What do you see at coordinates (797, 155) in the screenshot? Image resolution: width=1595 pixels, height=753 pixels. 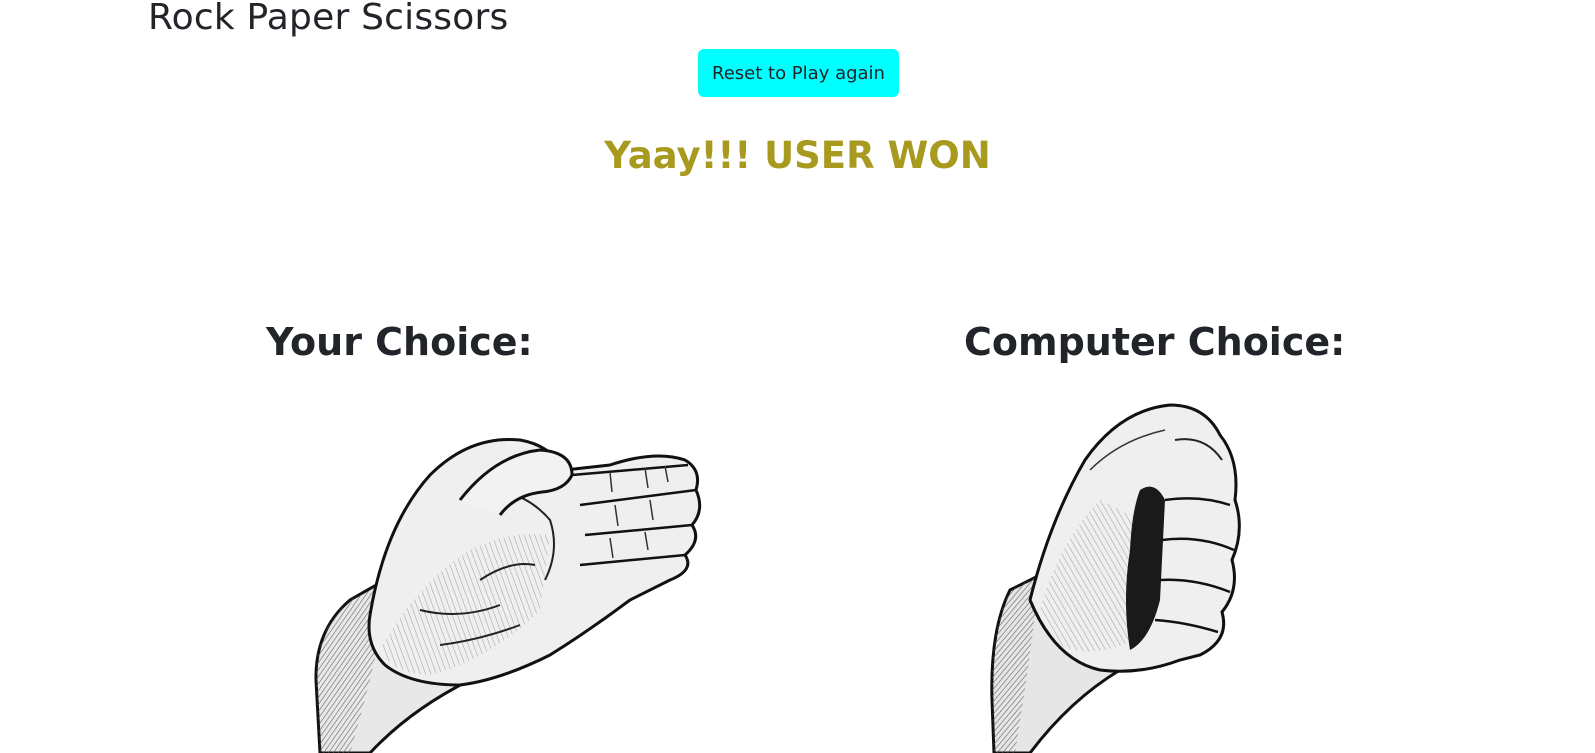 I see `result-message: Yaay!!! USER WON` at bounding box center [797, 155].